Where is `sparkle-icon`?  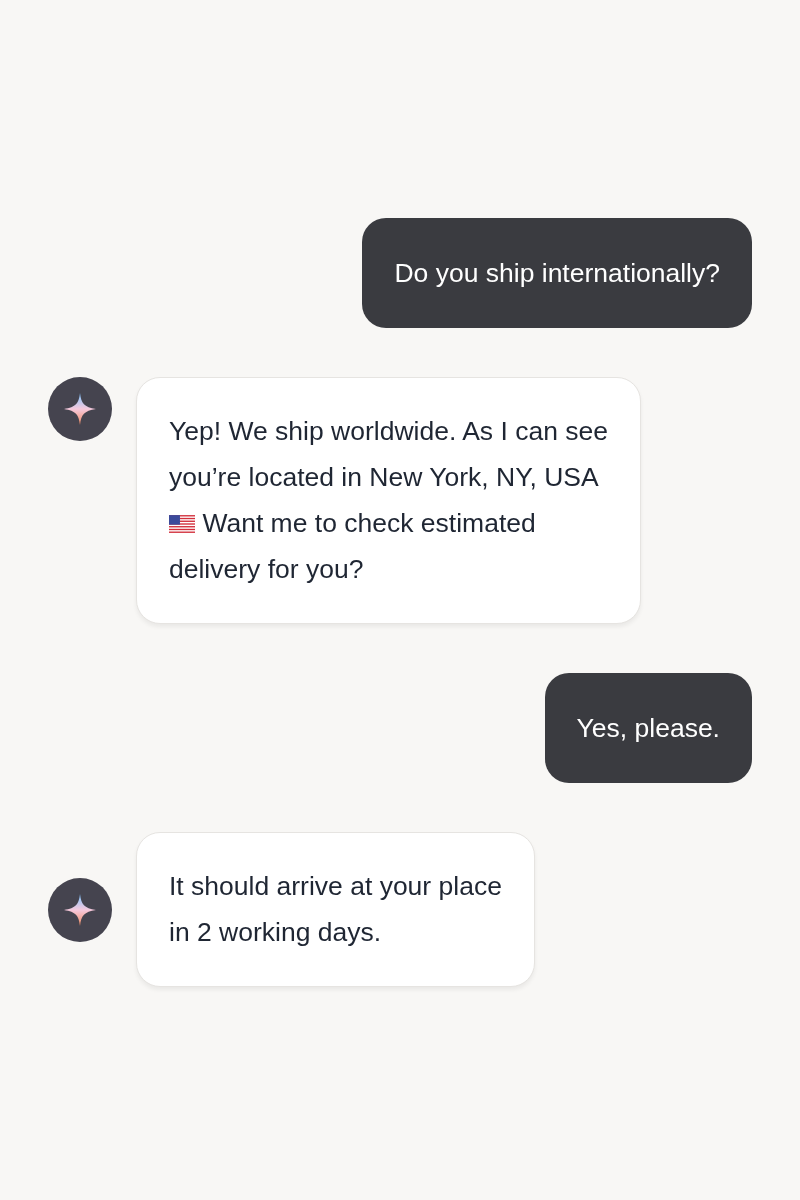
sparkle-icon is located at coordinates (80, 409).